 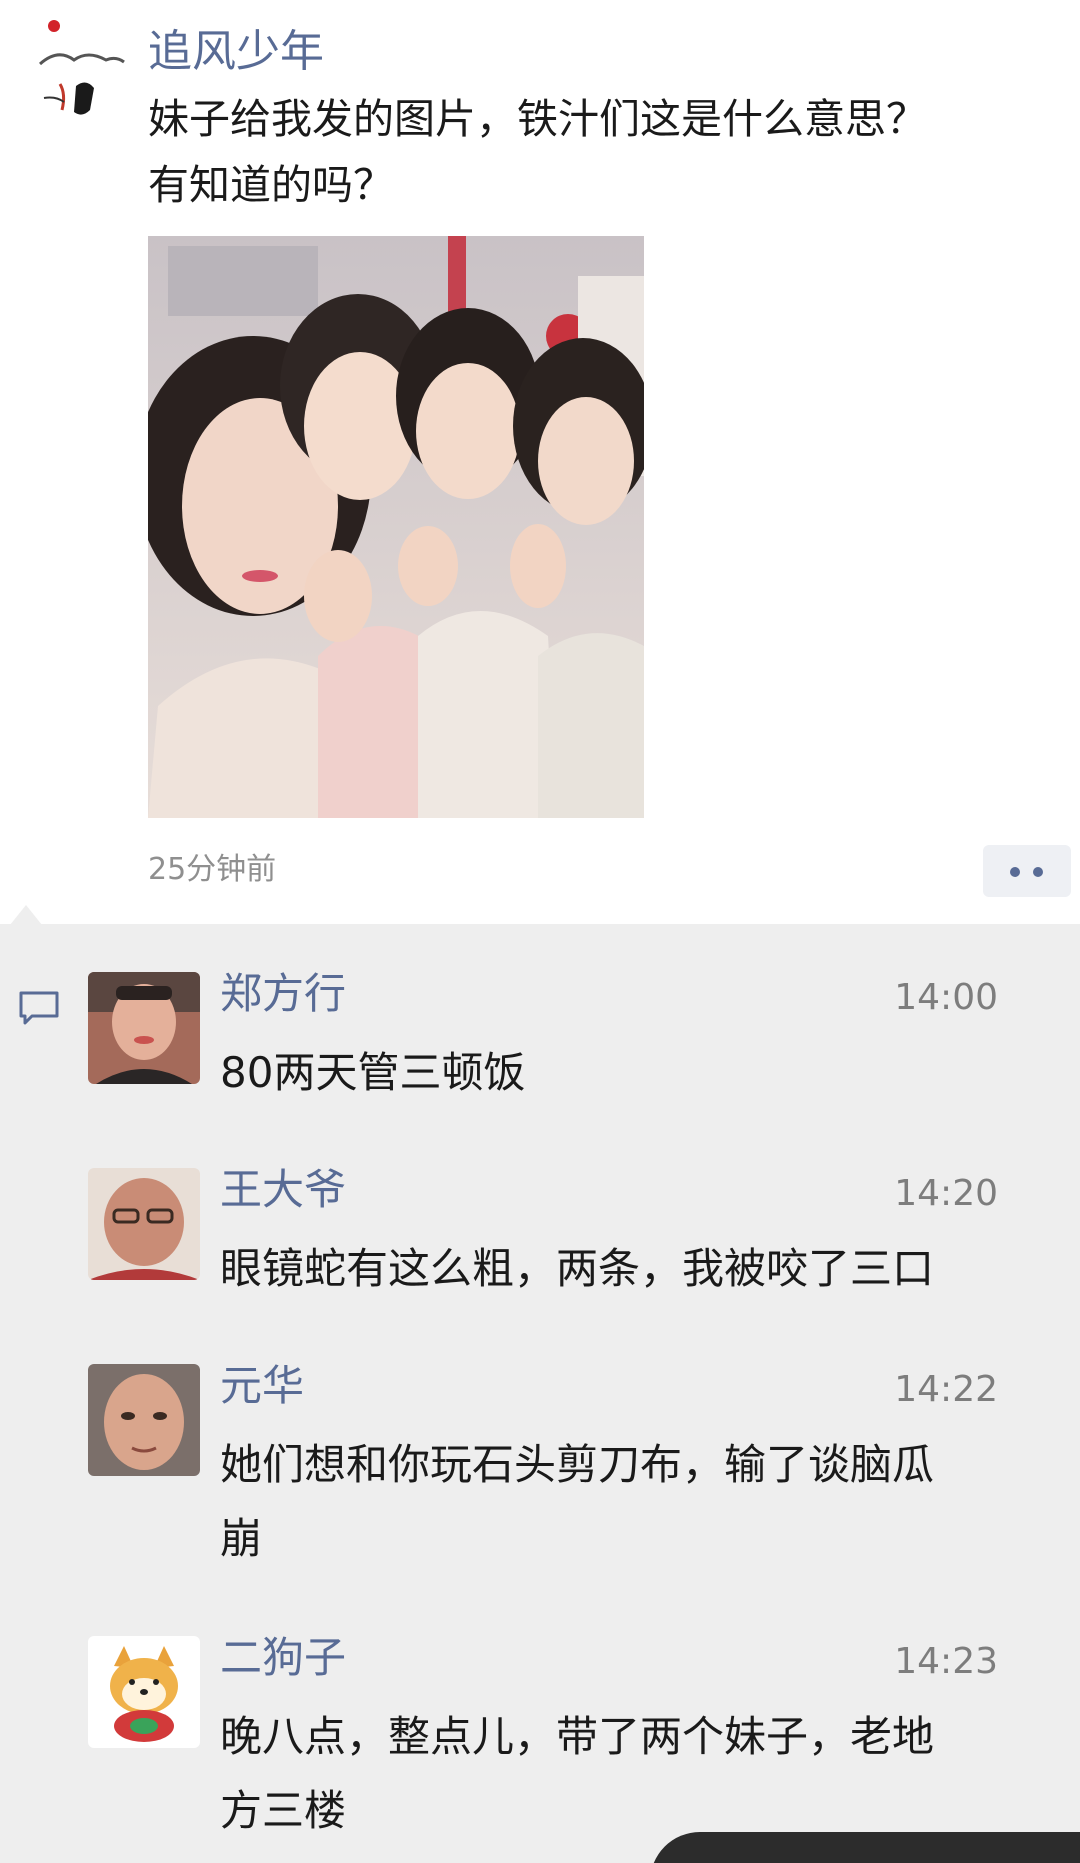 I want to click on commenter-name: 二狗子, so click(x=283, y=1658).